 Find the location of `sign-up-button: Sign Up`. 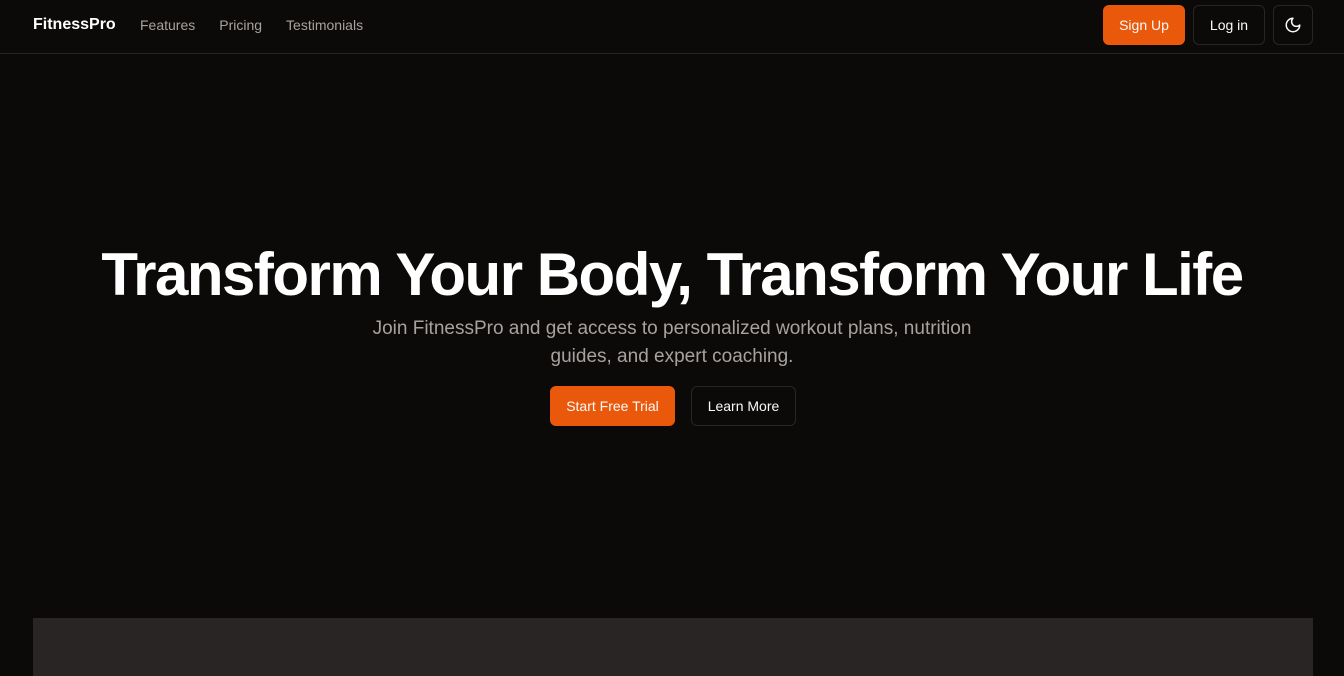

sign-up-button: Sign Up is located at coordinates (1144, 25).